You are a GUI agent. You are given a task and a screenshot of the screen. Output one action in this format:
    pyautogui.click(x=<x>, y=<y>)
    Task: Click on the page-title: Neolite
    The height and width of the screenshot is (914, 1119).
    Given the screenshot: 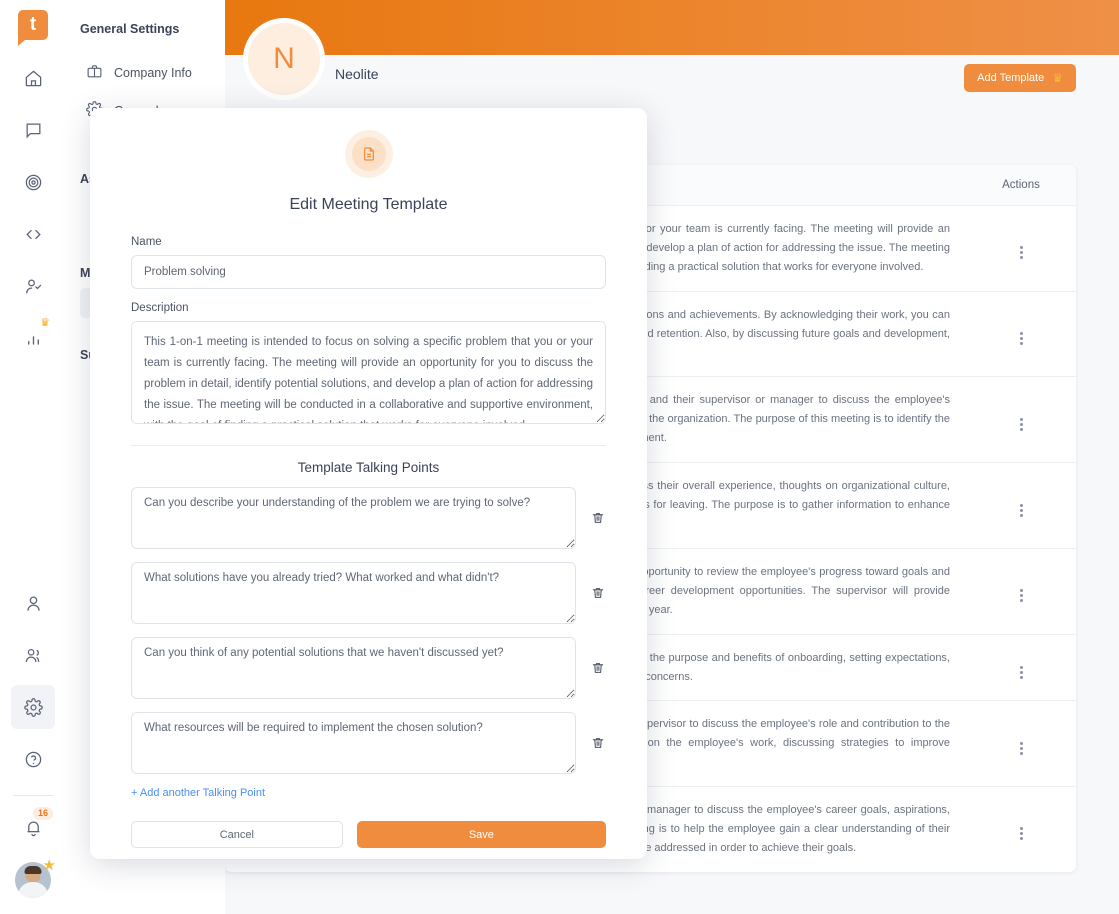 What is the action you would take?
    pyautogui.click(x=357, y=74)
    